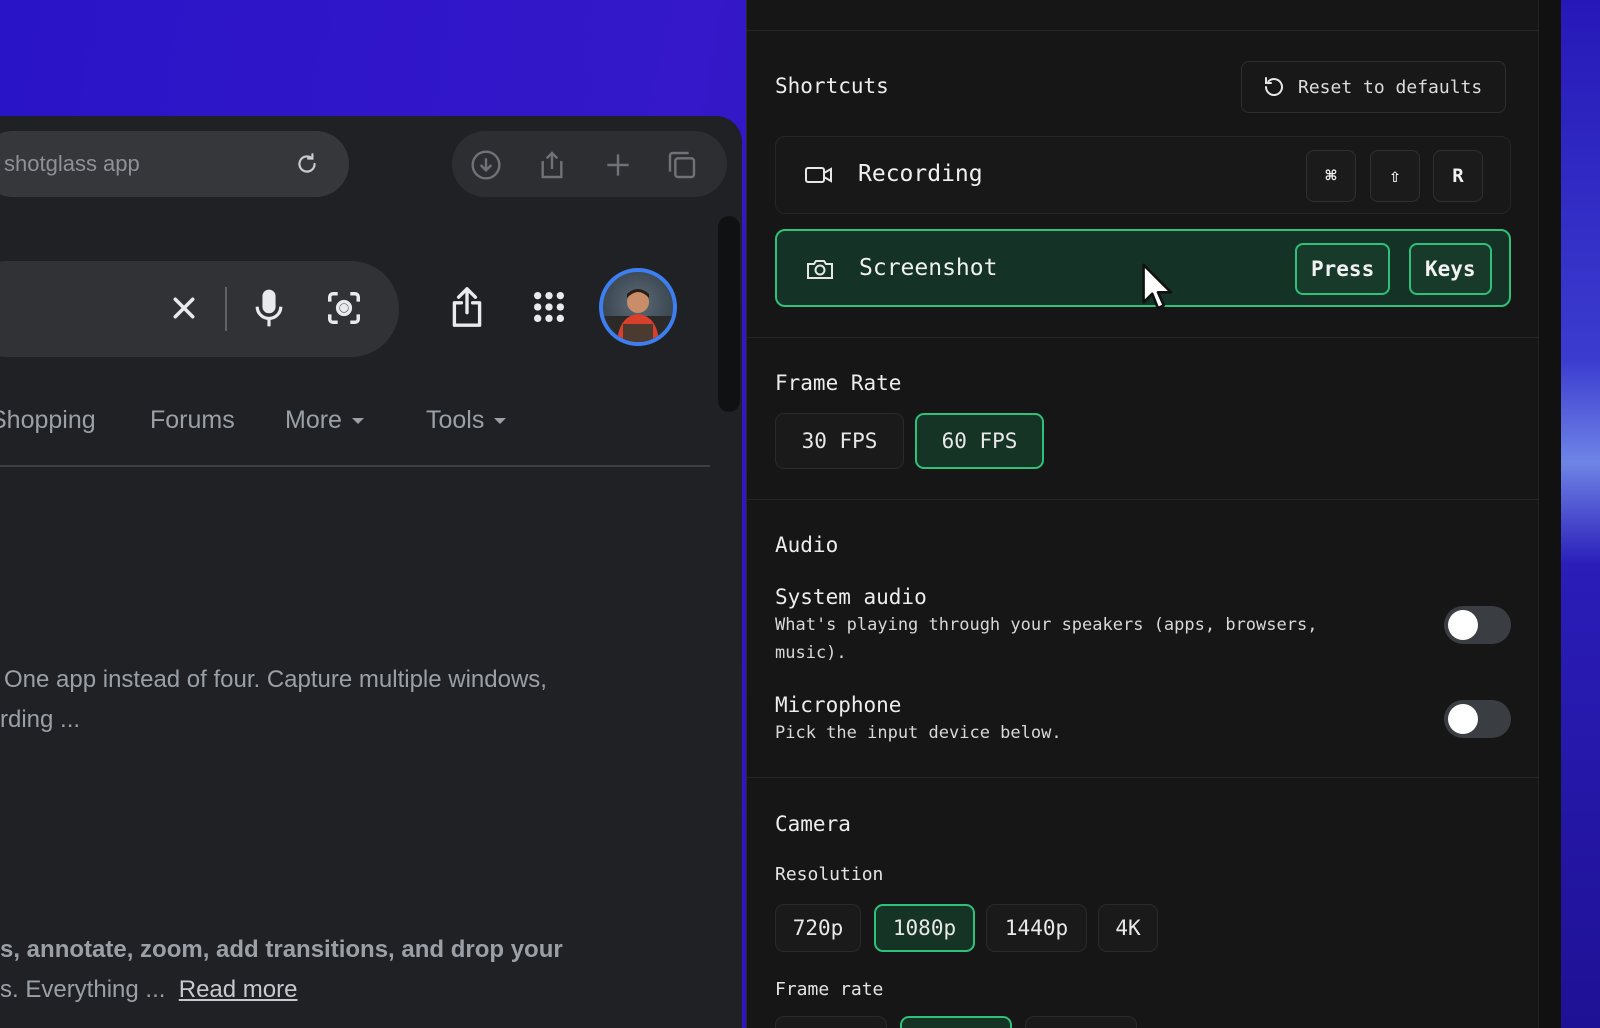 The width and height of the screenshot is (1600, 1028). Describe the element at coordinates (355, 436) in the screenshot. I see `search-nav-tabs: Shopping Forums More Tools` at that location.